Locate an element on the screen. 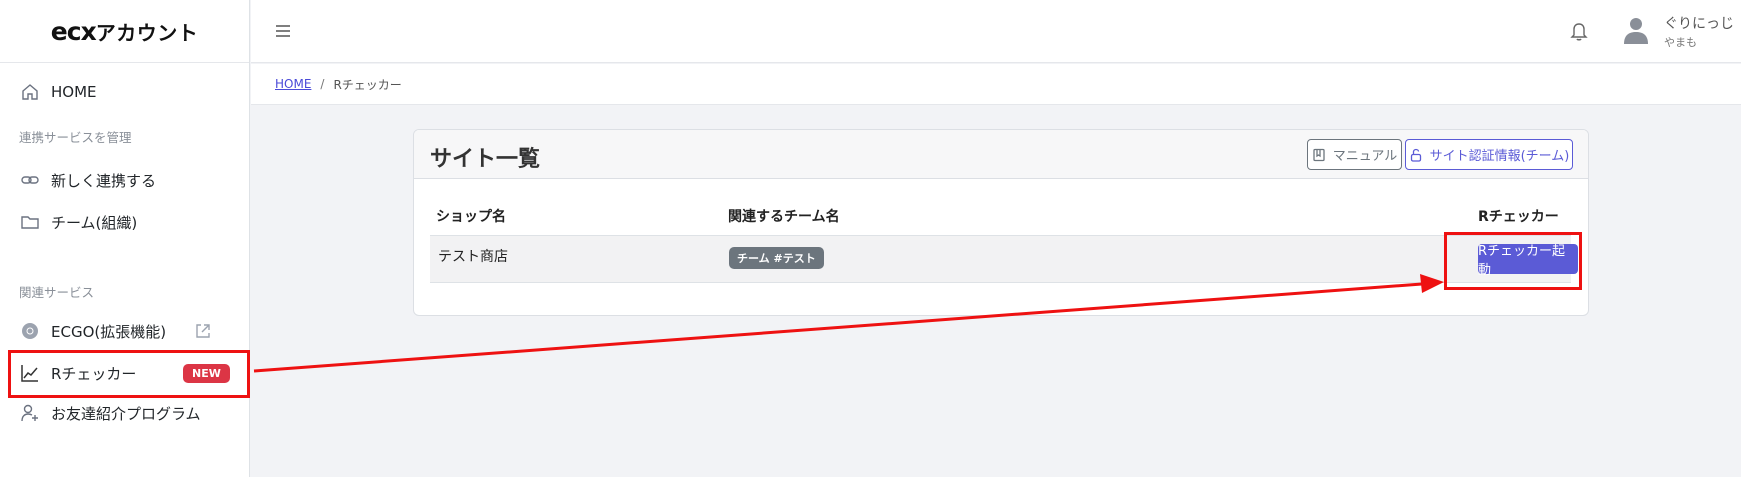 The height and width of the screenshot is (477, 1741). bell-icon is located at coordinates (1579, 31).